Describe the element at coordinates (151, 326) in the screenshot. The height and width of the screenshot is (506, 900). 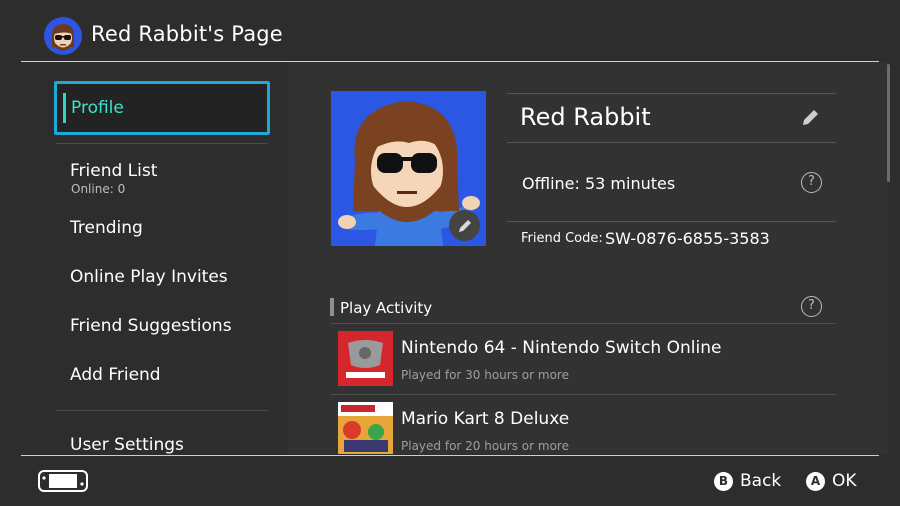
I see `sidebar-item-friend-suggestions: Friend Suggestions` at that location.